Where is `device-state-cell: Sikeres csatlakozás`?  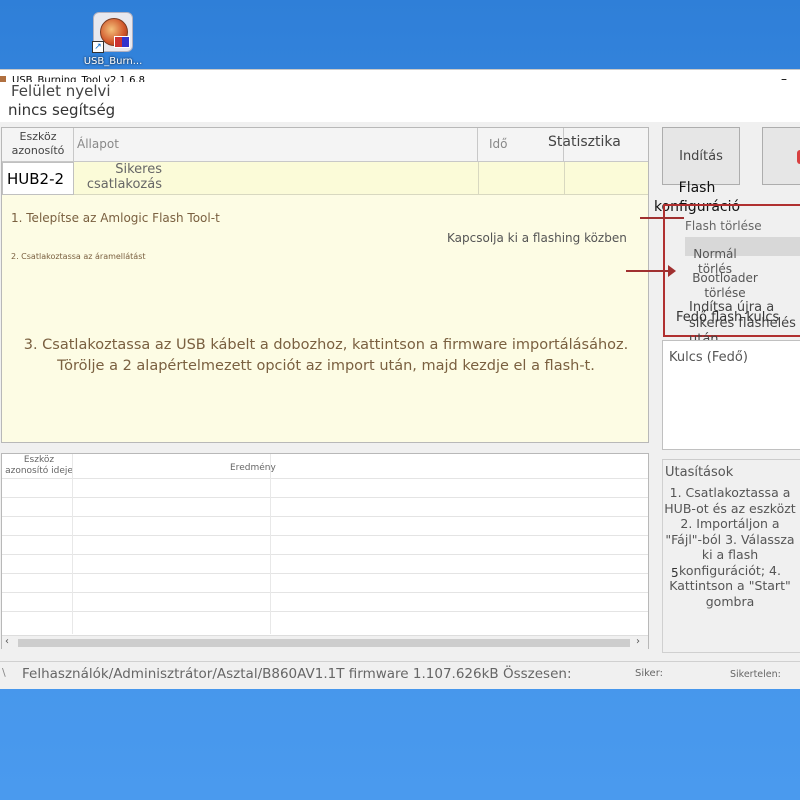
device-state-cell: Sikeres csatlakozás is located at coordinates (124, 177).